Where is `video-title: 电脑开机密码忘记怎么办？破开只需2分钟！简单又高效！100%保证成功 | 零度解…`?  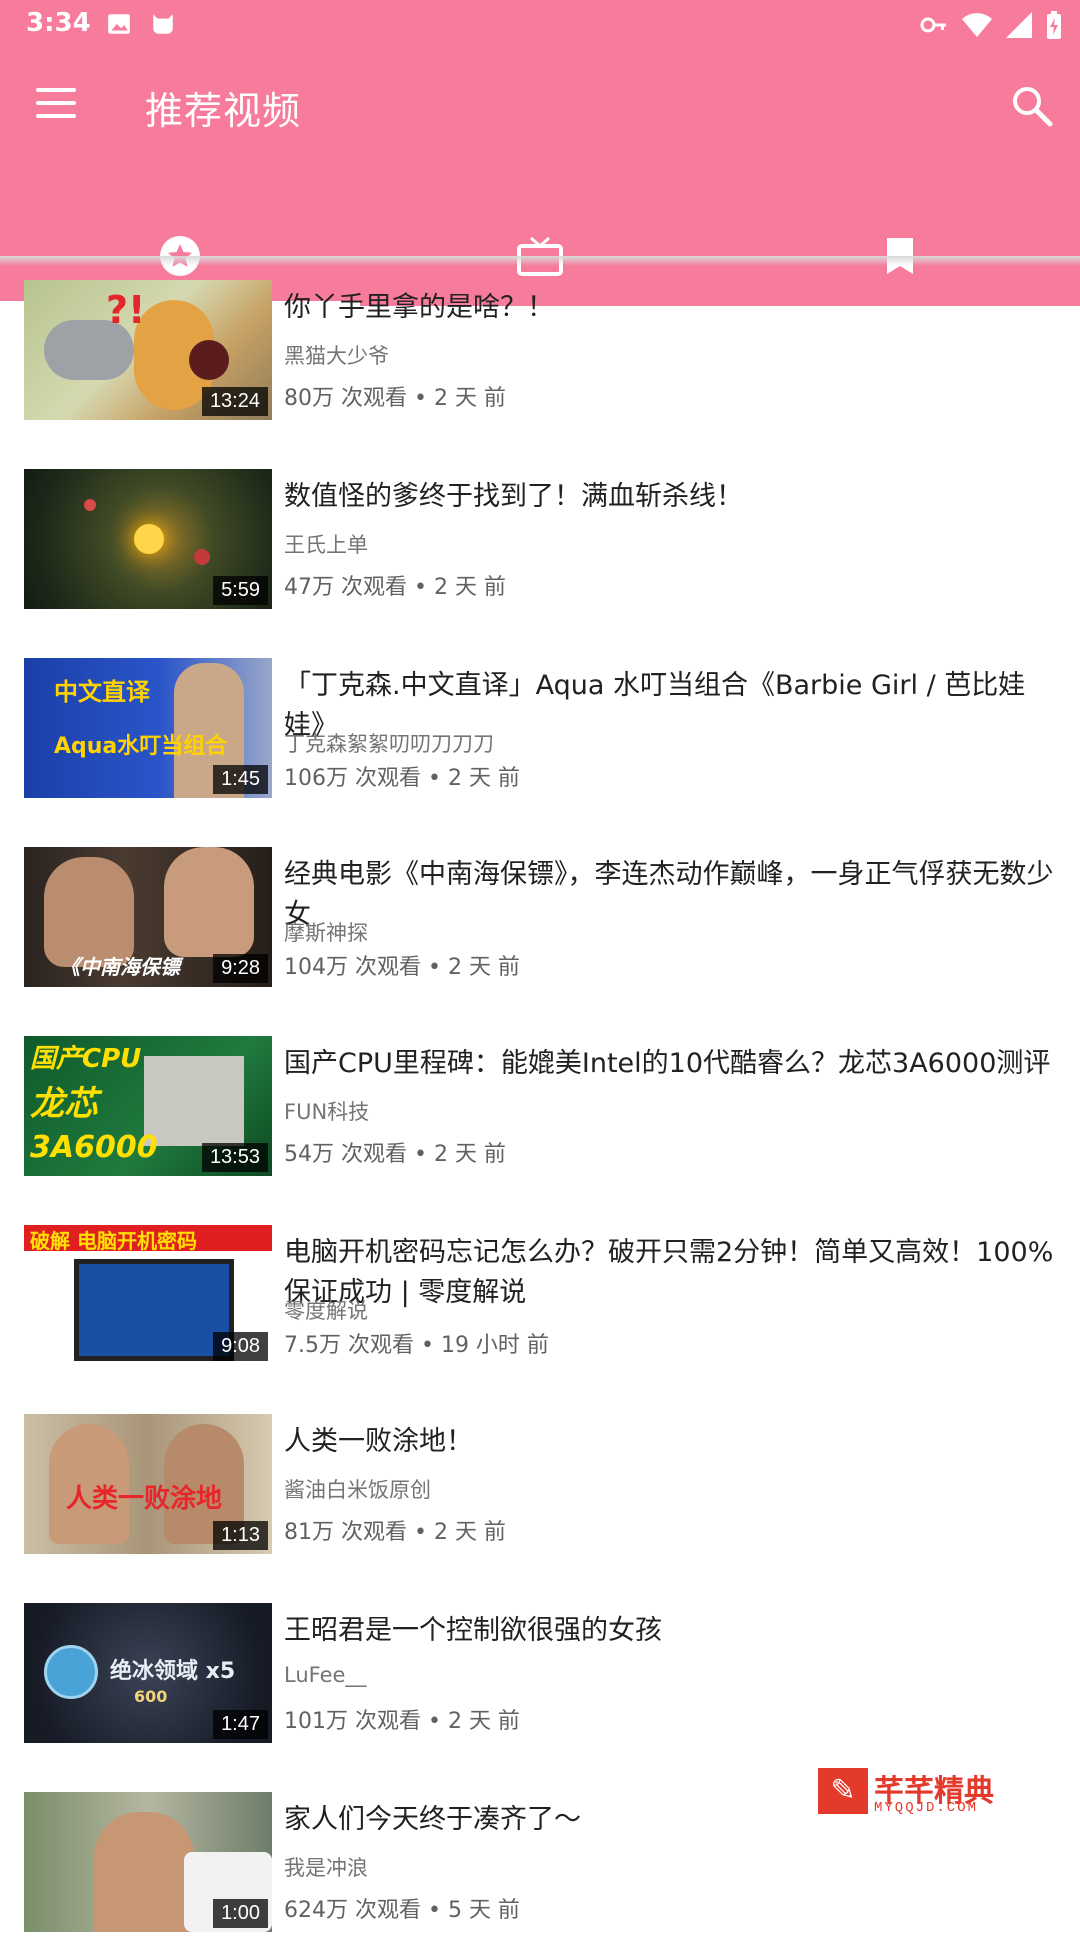 video-title: 电脑开机密码忘记怎么办？破开只需2分钟！简单又高效！100%保证成功 | 零度解… is located at coordinates (674, 1273).